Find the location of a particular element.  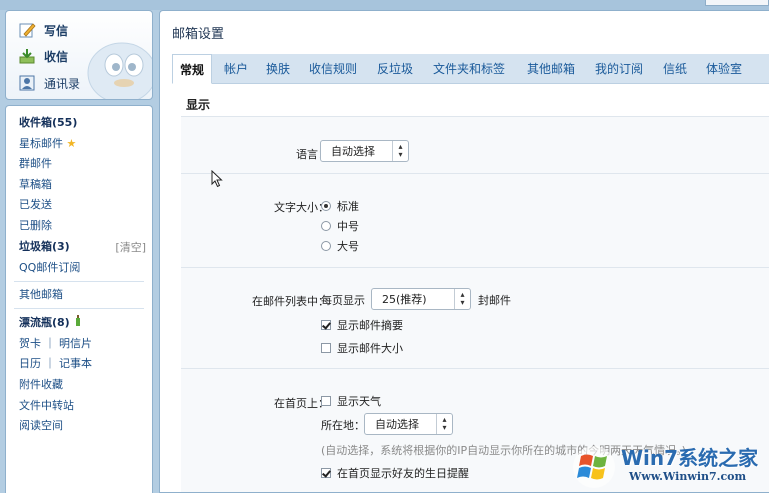

receive-mail-link: 收信 is located at coordinates (43, 56).